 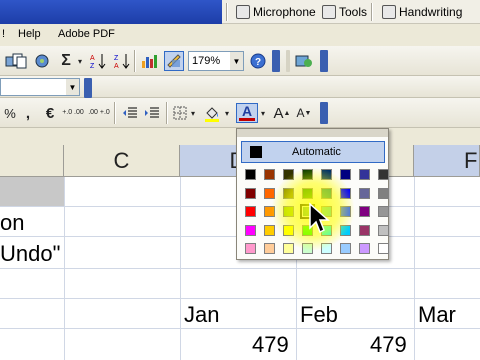 I want to click on selected-cell, so click(x=32, y=191).